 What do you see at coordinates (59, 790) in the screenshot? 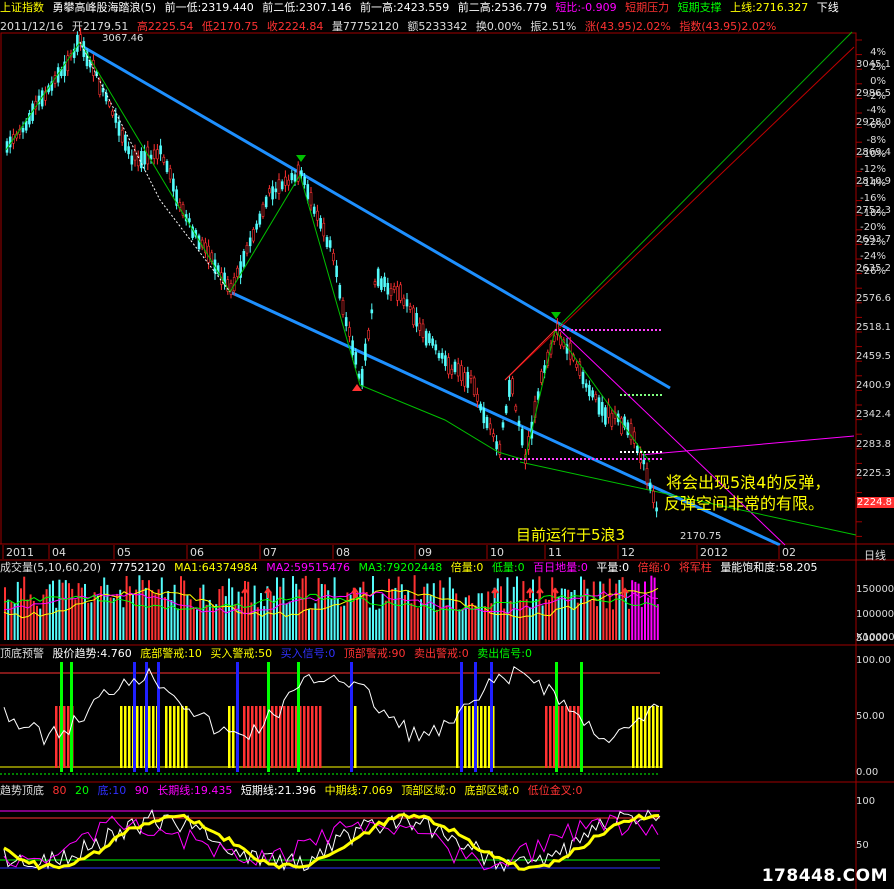
I see `trend-80: 80` at bounding box center [59, 790].